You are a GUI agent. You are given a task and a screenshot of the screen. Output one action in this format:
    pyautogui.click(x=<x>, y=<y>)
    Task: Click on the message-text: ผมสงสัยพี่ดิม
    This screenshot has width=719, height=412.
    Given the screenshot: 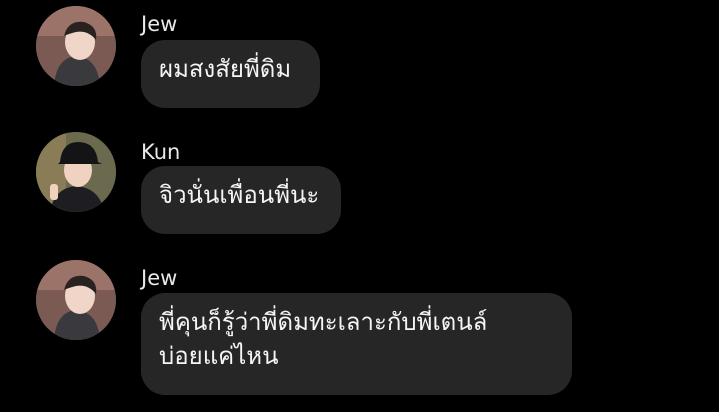 What is the action you would take?
    pyautogui.click(x=225, y=69)
    